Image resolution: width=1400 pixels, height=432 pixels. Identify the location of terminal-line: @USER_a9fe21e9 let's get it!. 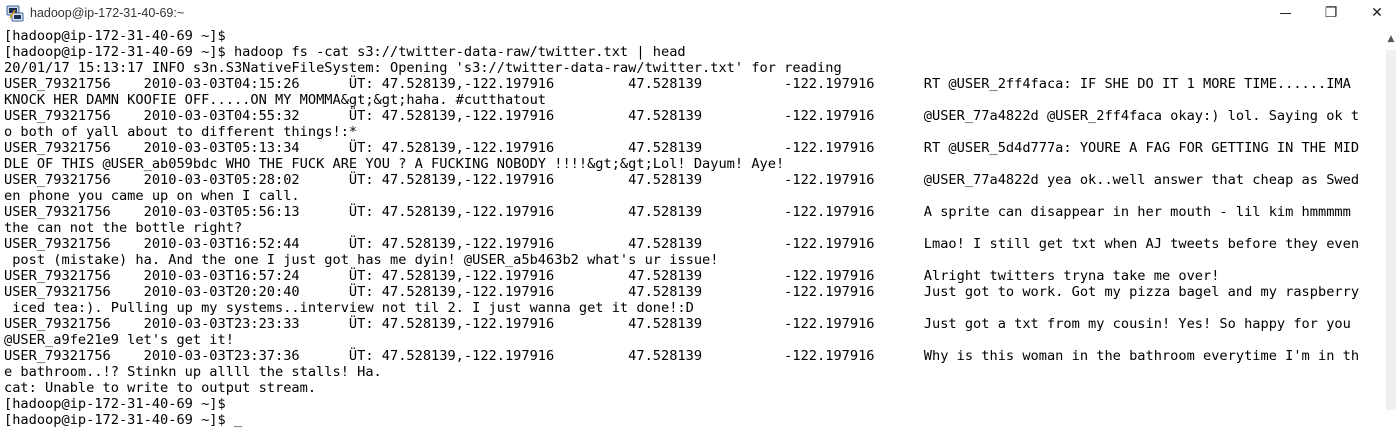
(119, 340).